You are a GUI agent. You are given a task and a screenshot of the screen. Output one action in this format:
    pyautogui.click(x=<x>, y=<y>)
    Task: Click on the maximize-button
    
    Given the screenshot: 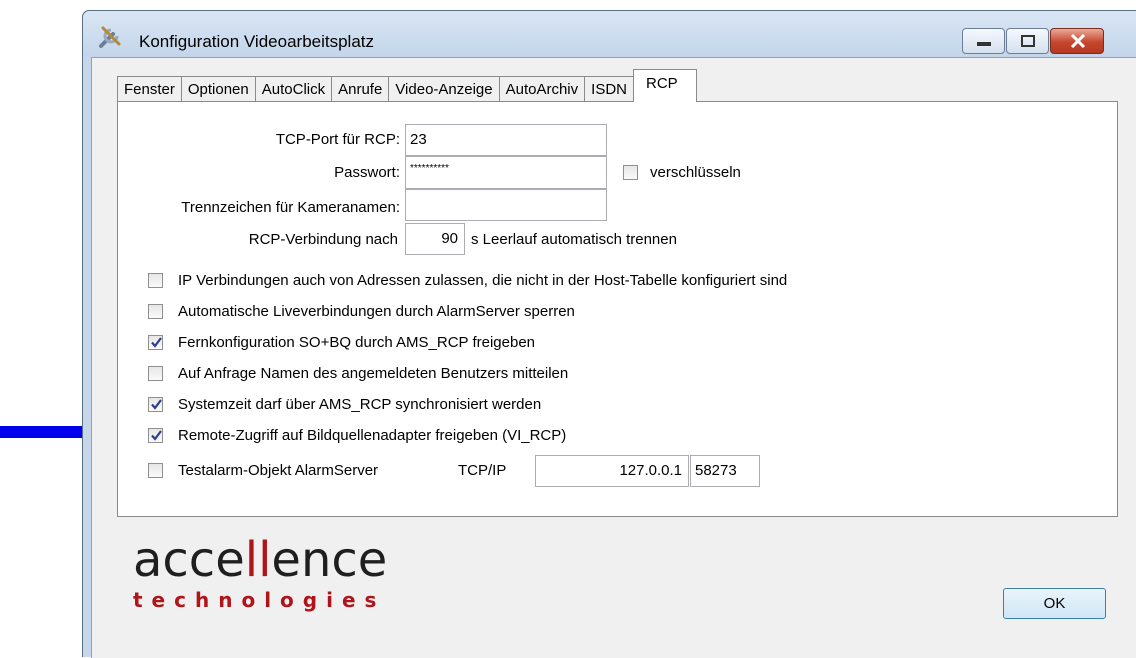 What is the action you would take?
    pyautogui.click(x=1027, y=41)
    